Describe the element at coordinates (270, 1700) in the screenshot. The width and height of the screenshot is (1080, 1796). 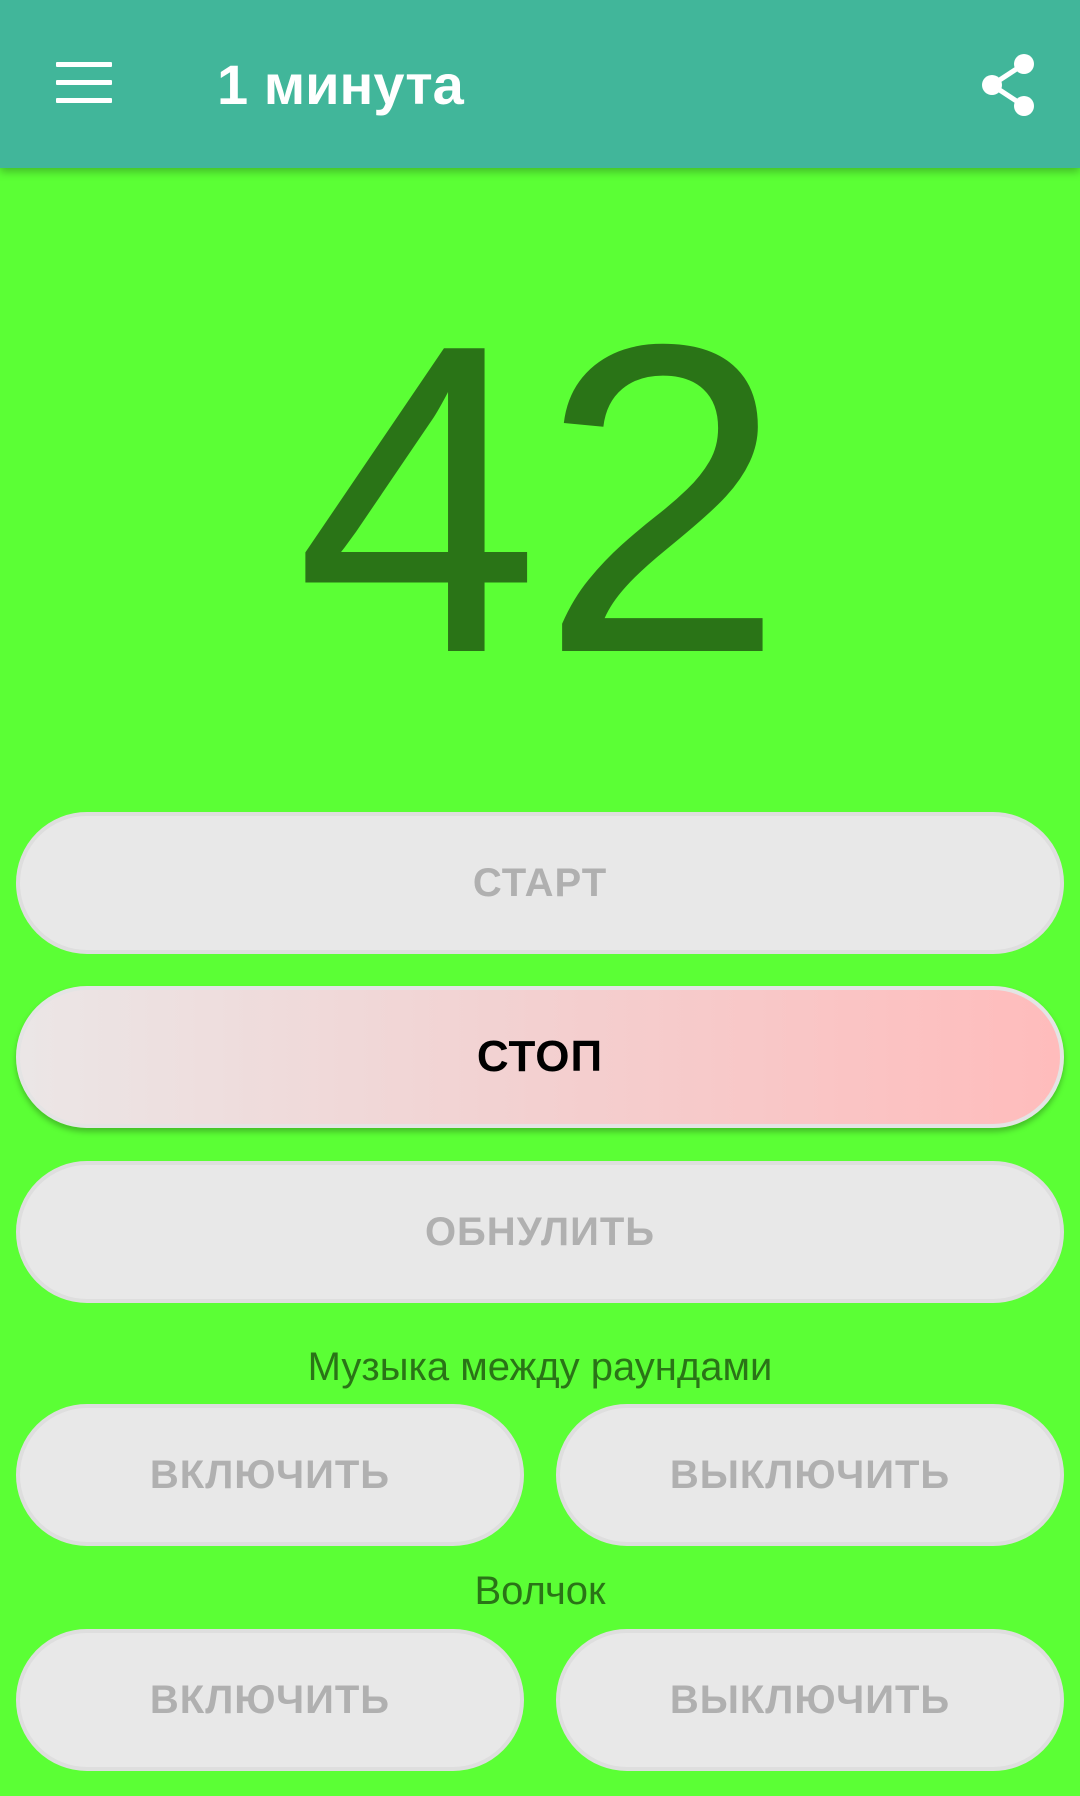
I see `spinner-on-button: ВКЛЮЧИТЬ` at that location.